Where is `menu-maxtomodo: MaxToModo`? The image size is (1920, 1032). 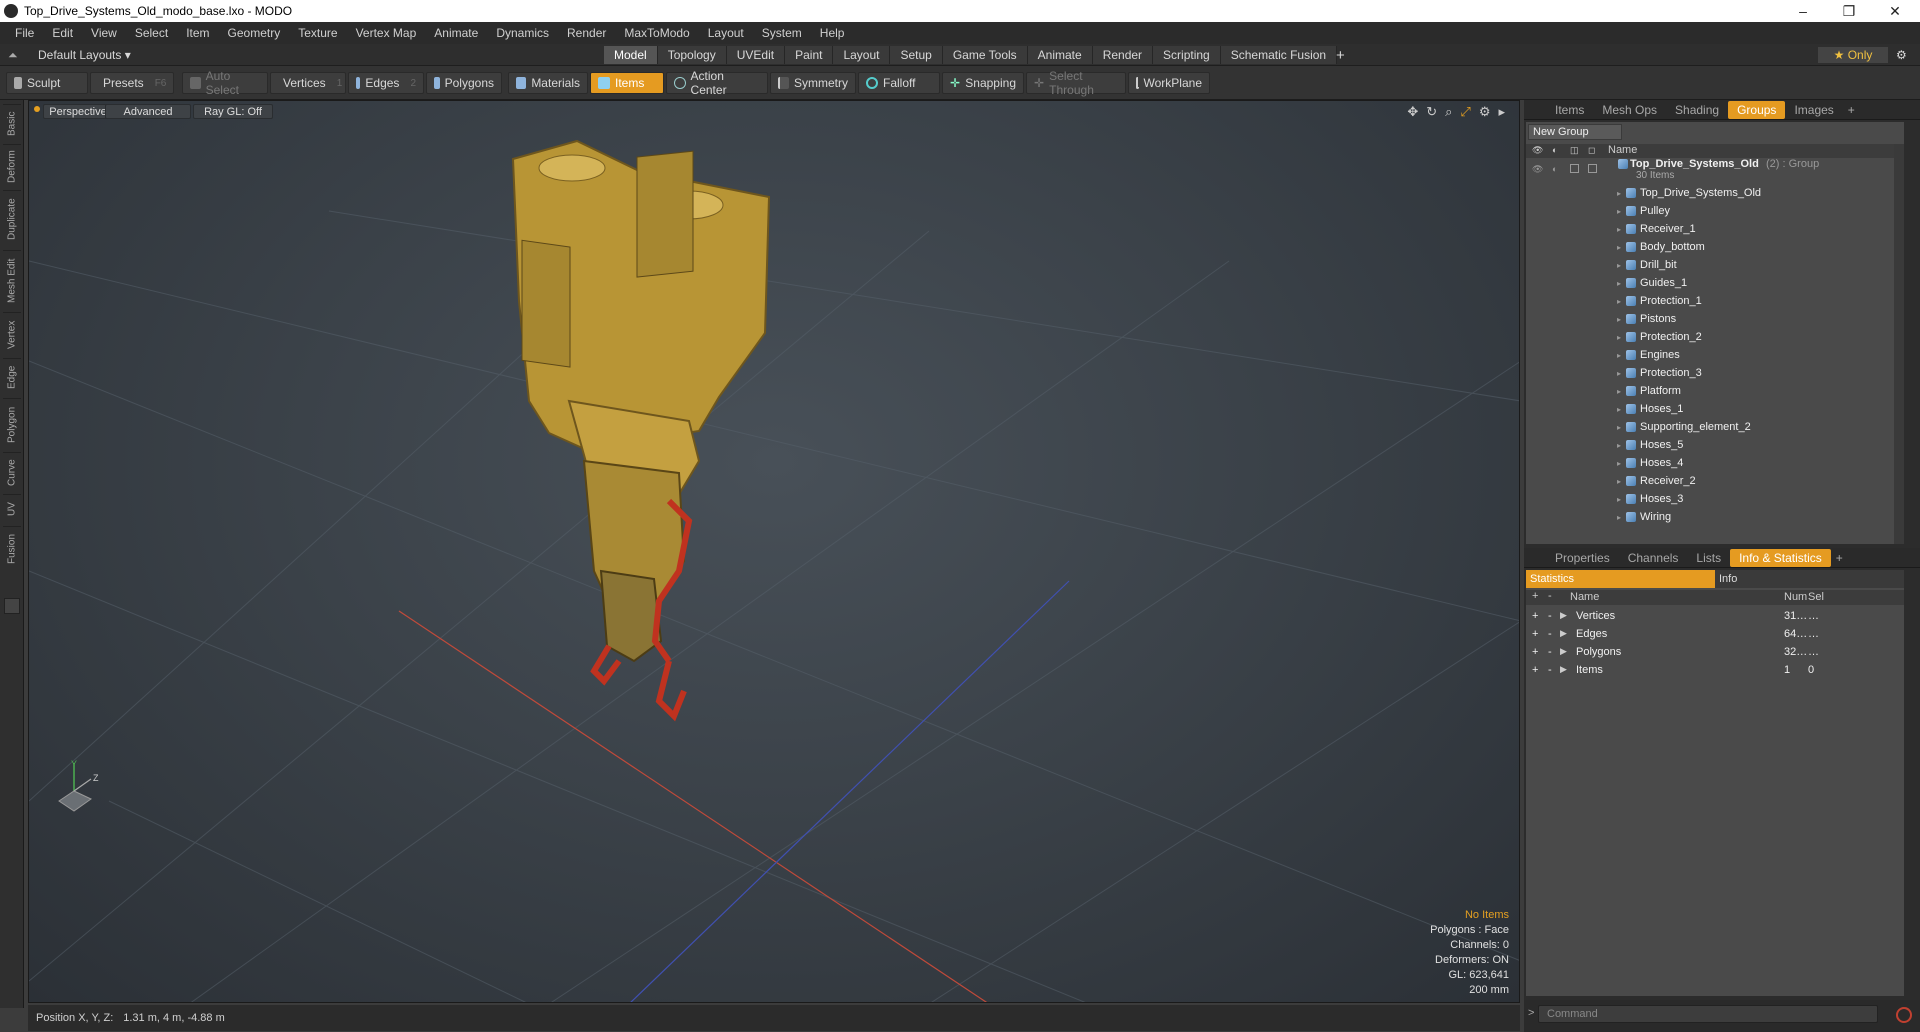 menu-maxtomodo: MaxToModo is located at coordinates (656, 33).